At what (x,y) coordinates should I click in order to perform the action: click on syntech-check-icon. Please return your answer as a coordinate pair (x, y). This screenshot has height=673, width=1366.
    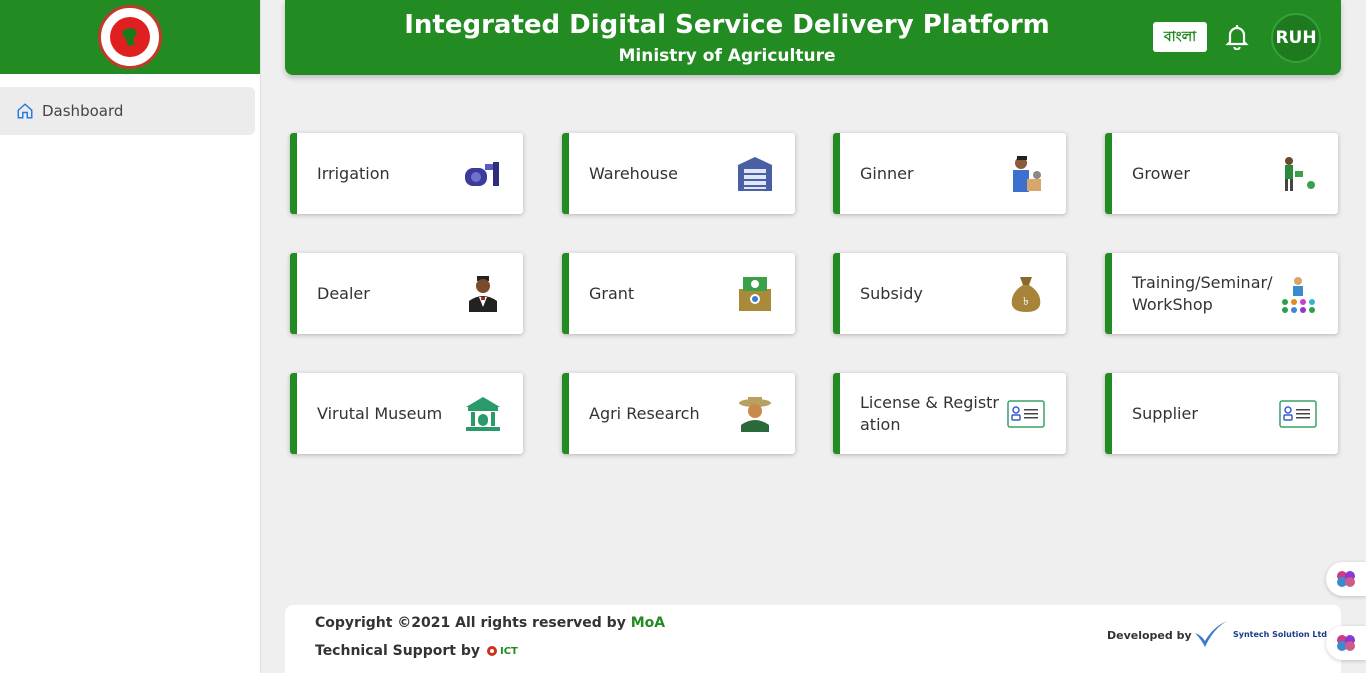
    Looking at the image, I should click on (1211, 634).